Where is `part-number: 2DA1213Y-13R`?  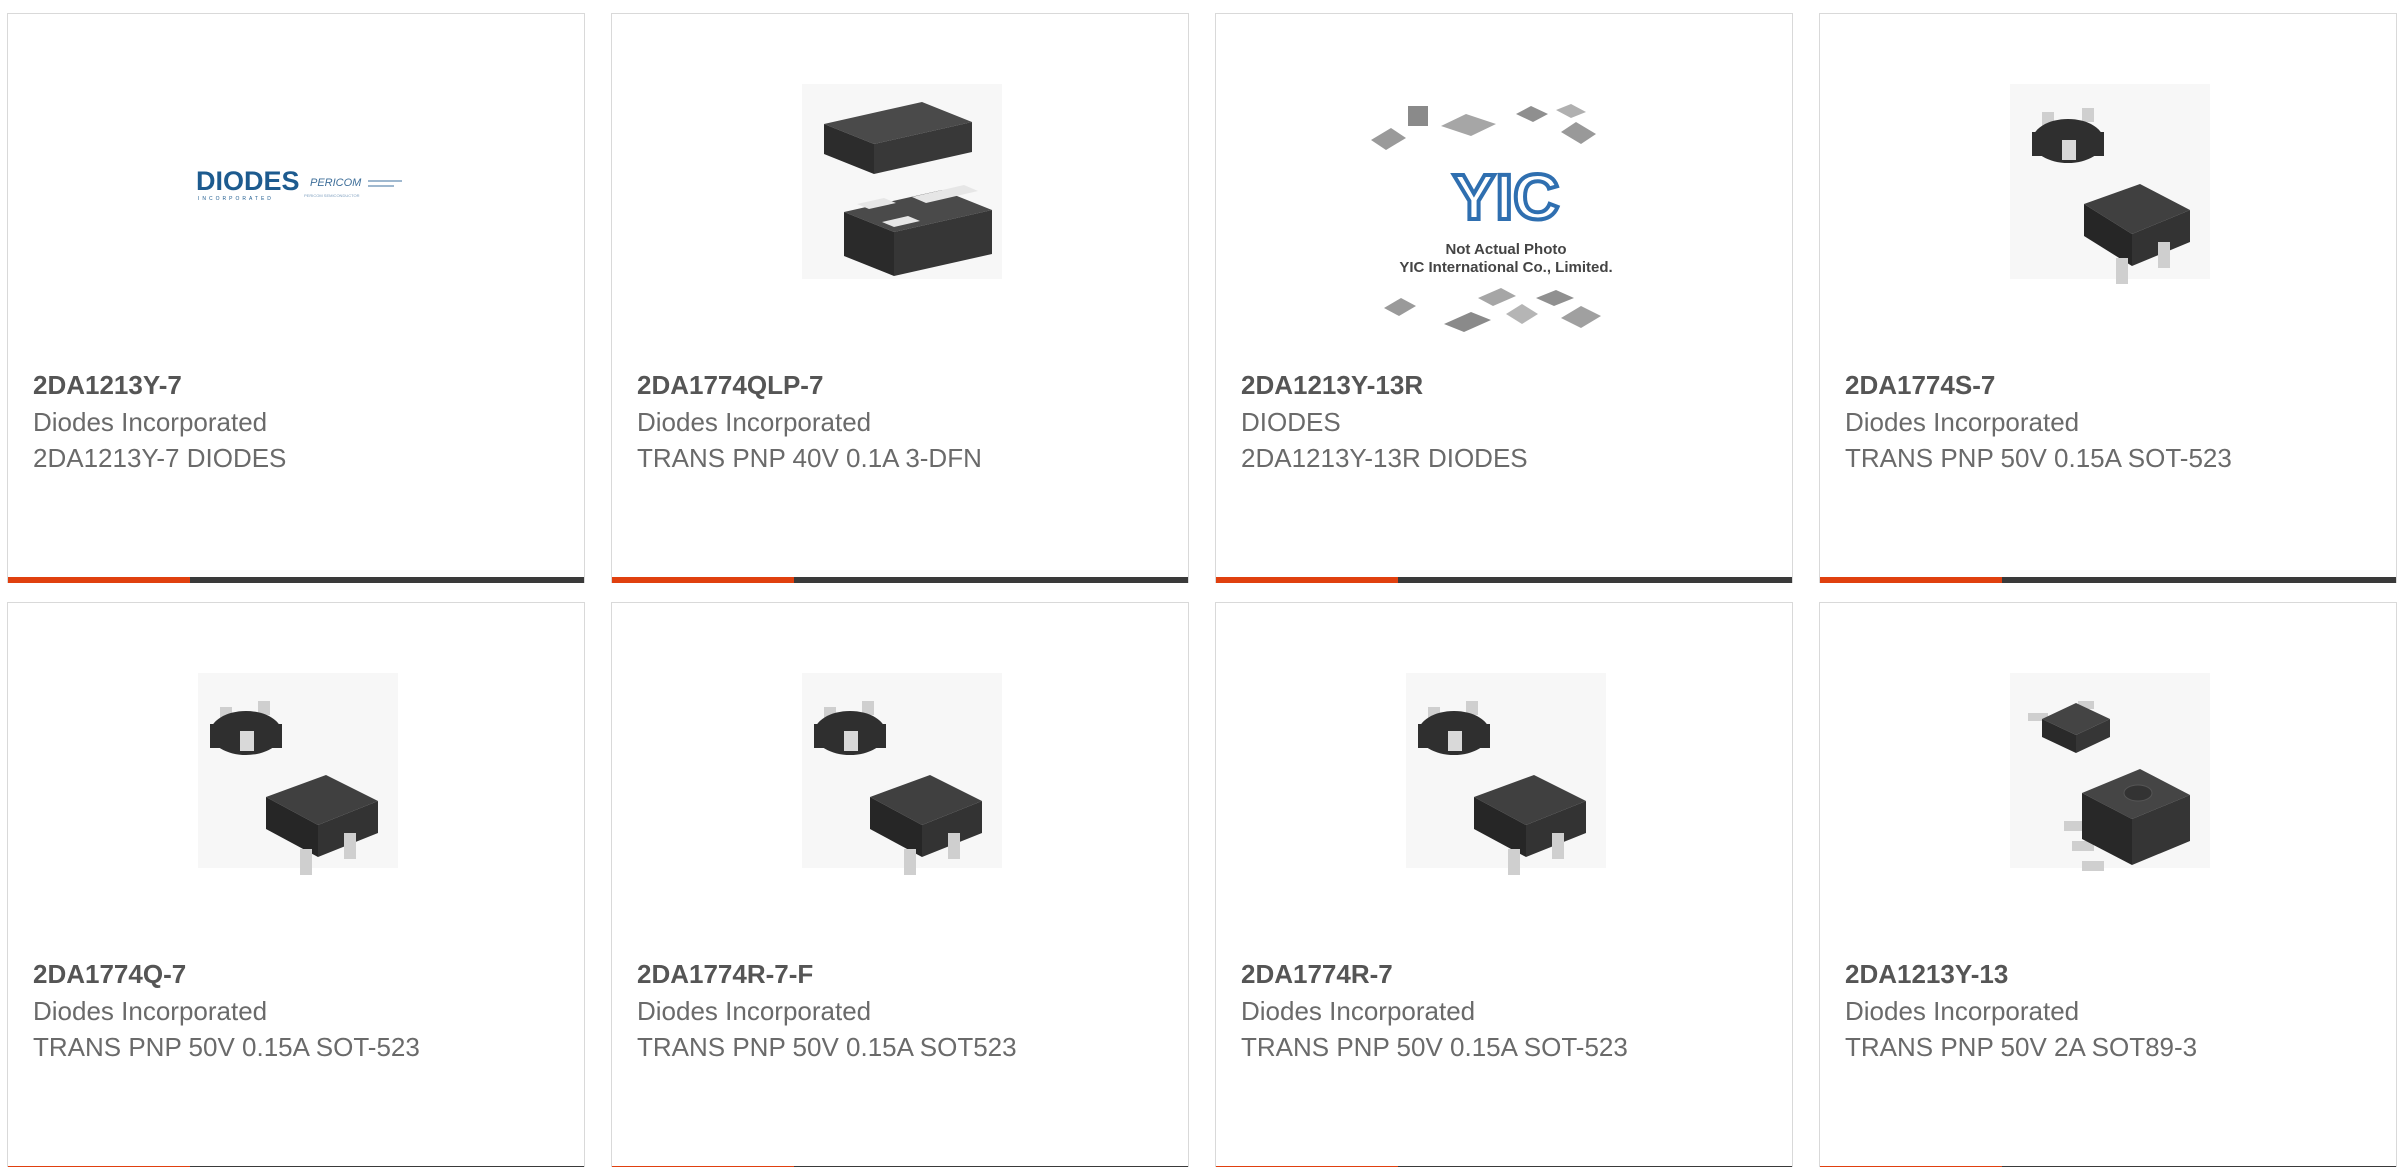 part-number: 2DA1213Y-13R is located at coordinates (1332, 385).